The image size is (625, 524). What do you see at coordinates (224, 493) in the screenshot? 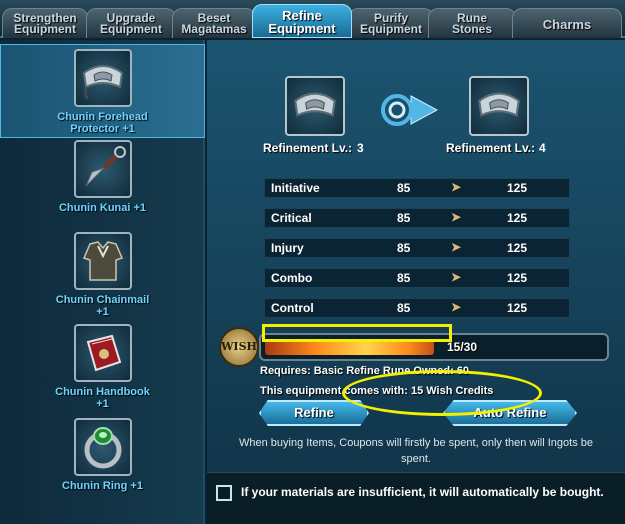
I see `auto-buy-checkbox` at bounding box center [224, 493].